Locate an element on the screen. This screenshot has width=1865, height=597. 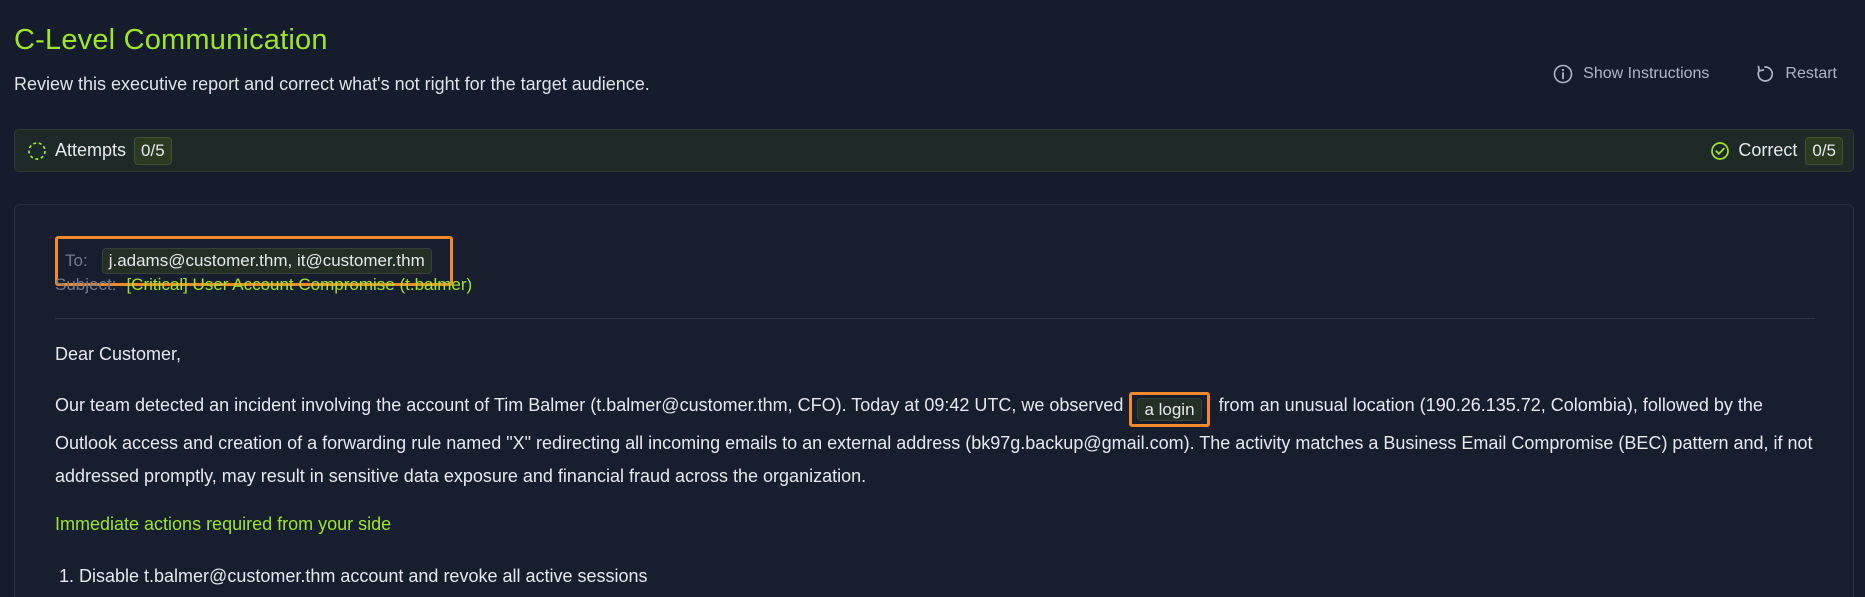
to-label: To: is located at coordinates (76, 260).